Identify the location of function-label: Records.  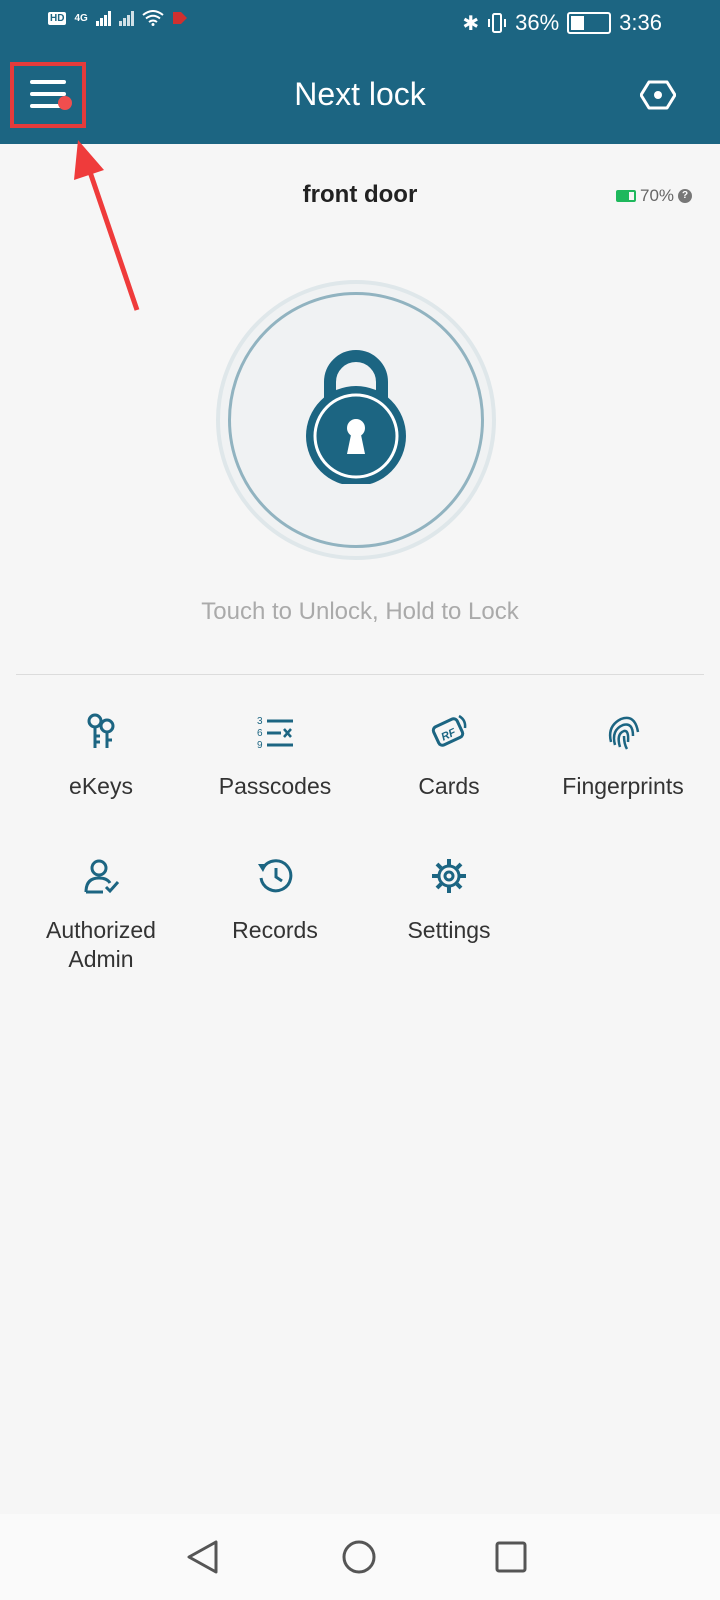
(275, 930).